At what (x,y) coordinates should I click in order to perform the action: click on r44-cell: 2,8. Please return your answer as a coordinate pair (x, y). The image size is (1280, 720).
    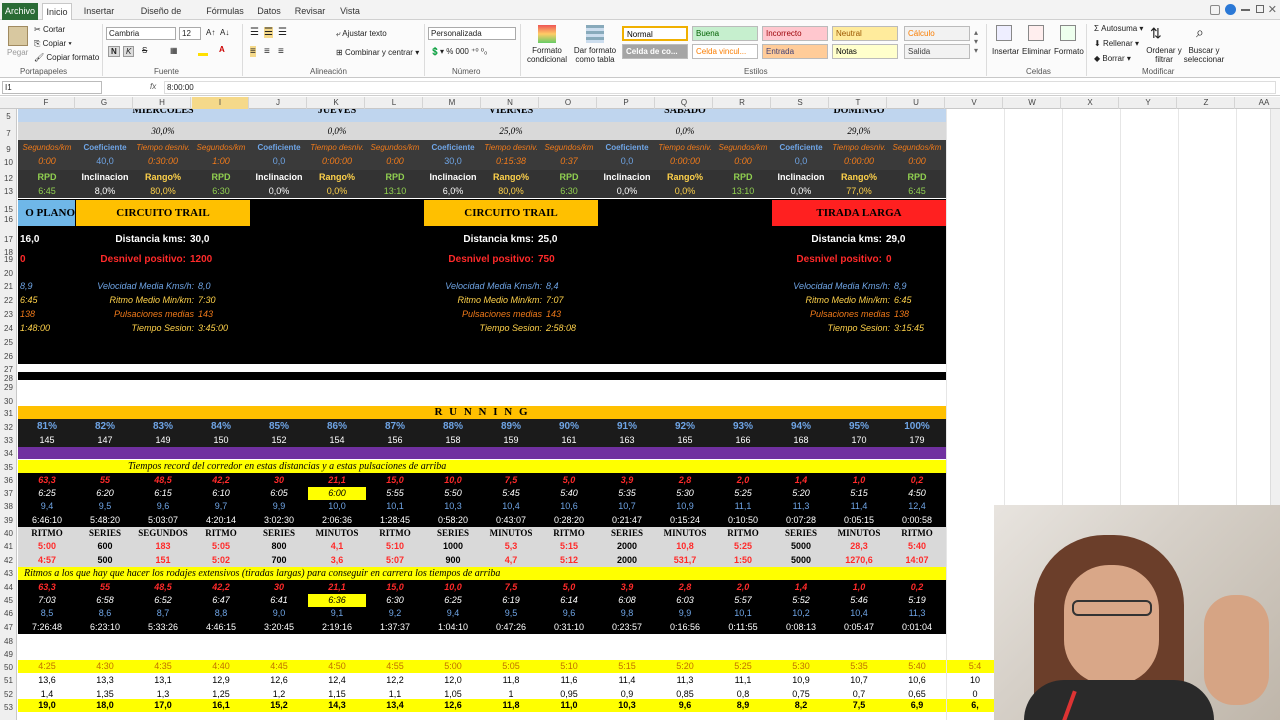
    Looking at the image, I should click on (685, 587).